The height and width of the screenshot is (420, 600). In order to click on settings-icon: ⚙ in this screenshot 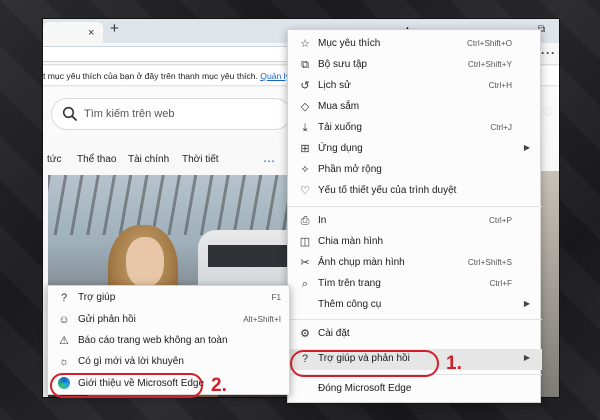, I will do `click(305, 334)`.